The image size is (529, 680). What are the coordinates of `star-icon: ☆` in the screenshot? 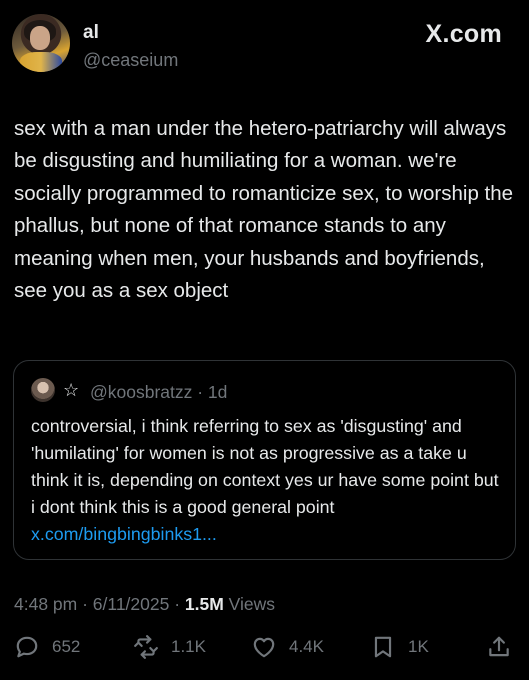 It's located at (71, 390).